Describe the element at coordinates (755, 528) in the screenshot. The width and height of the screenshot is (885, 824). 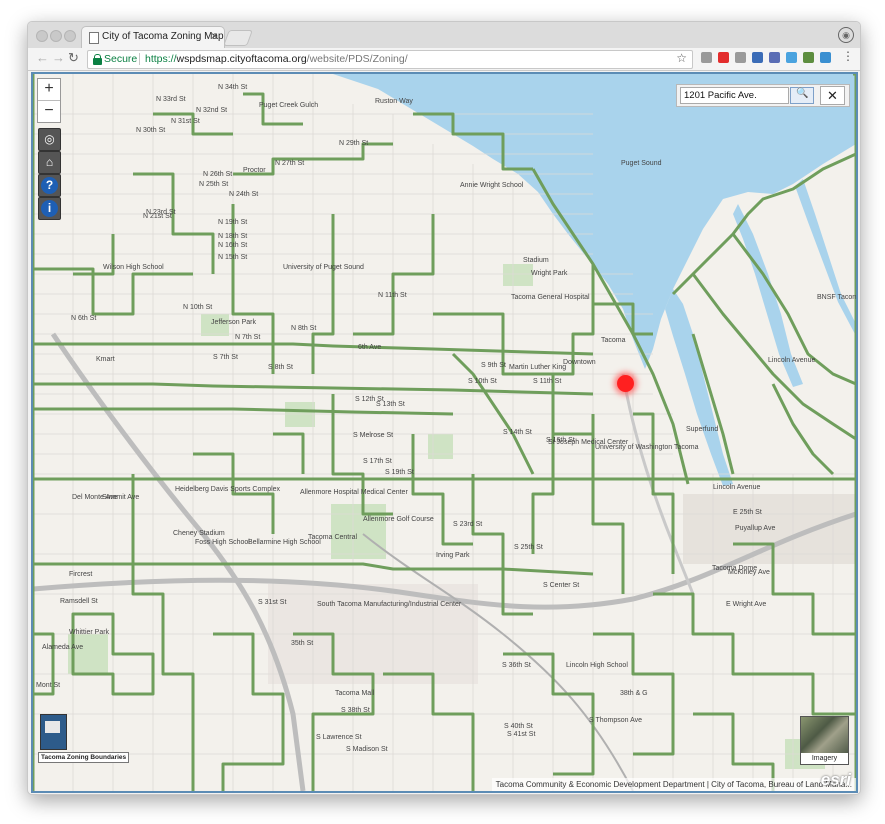
I see `map-label: Puyallup Ave` at that location.